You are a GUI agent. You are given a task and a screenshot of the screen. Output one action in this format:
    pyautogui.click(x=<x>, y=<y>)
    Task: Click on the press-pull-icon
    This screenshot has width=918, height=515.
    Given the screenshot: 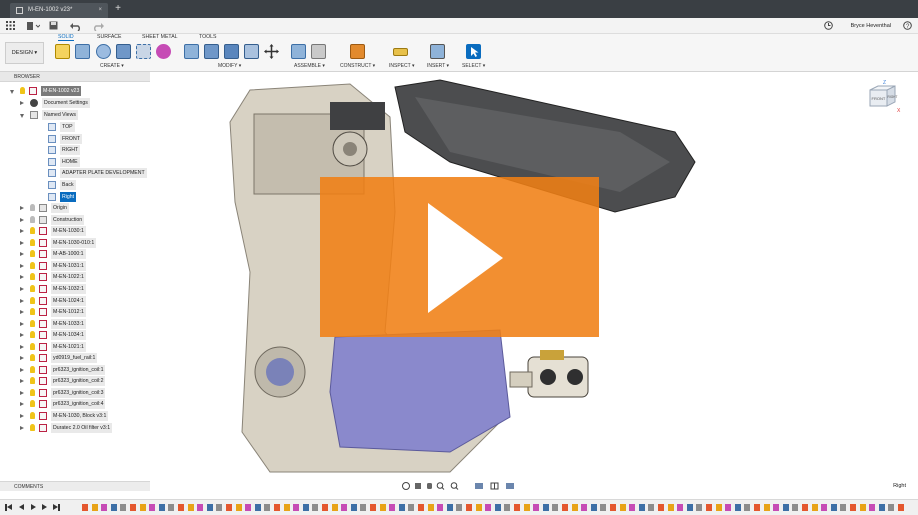 What is the action you would take?
    pyautogui.click(x=191, y=51)
    